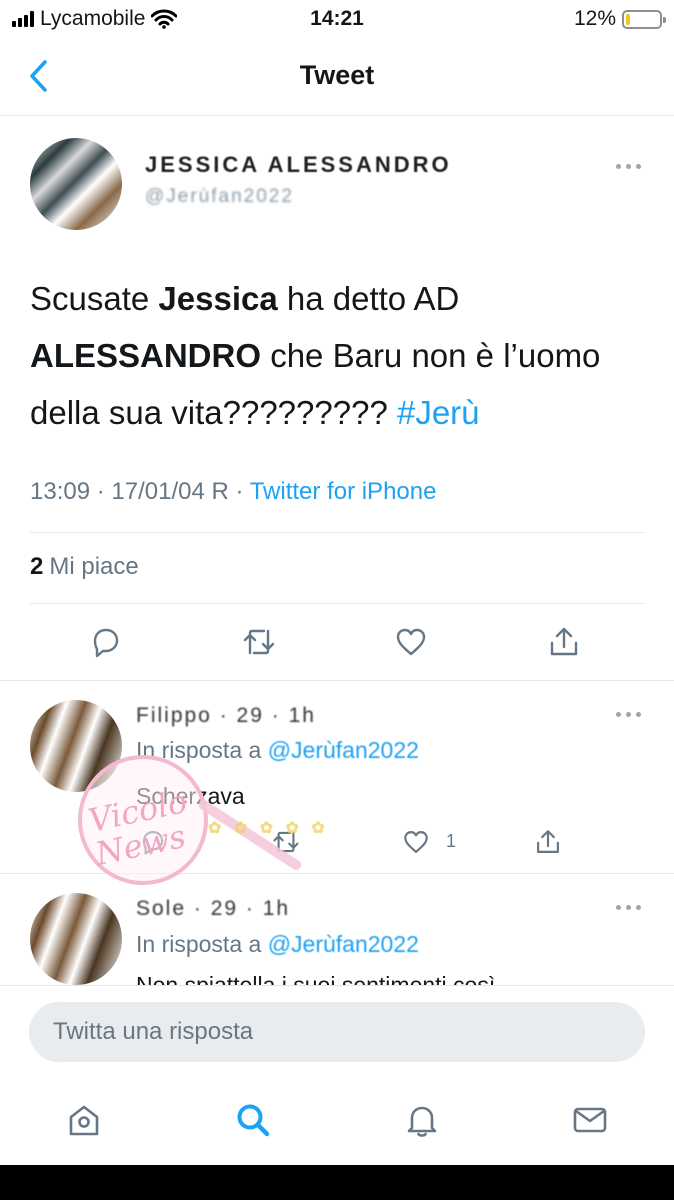 The height and width of the screenshot is (1200, 674). I want to click on tab-notifications, so click(422, 1120).